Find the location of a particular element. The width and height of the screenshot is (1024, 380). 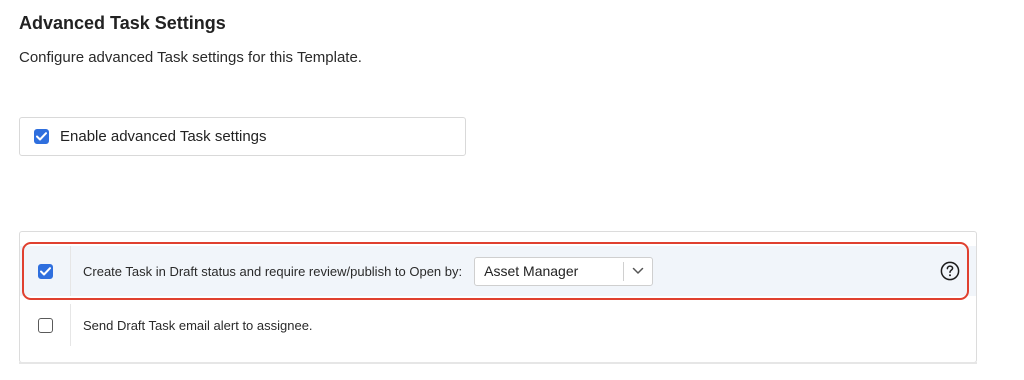

enable-advanced-settings-checkbox is located at coordinates (41, 136).